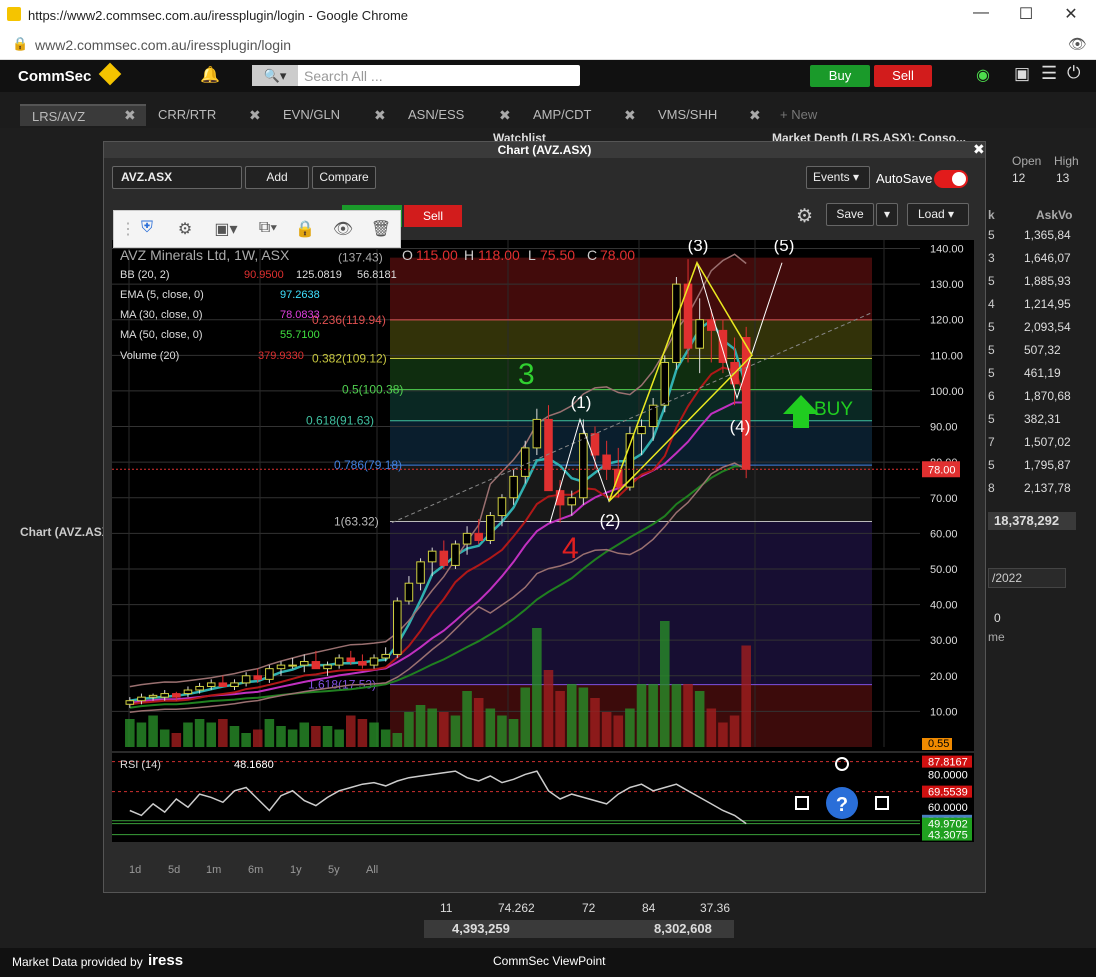 The image size is (1096, 977). What do you see at coordinates (631, 374) in the screenshot?
I see `fib-zone` at bounding box center [631, 374].